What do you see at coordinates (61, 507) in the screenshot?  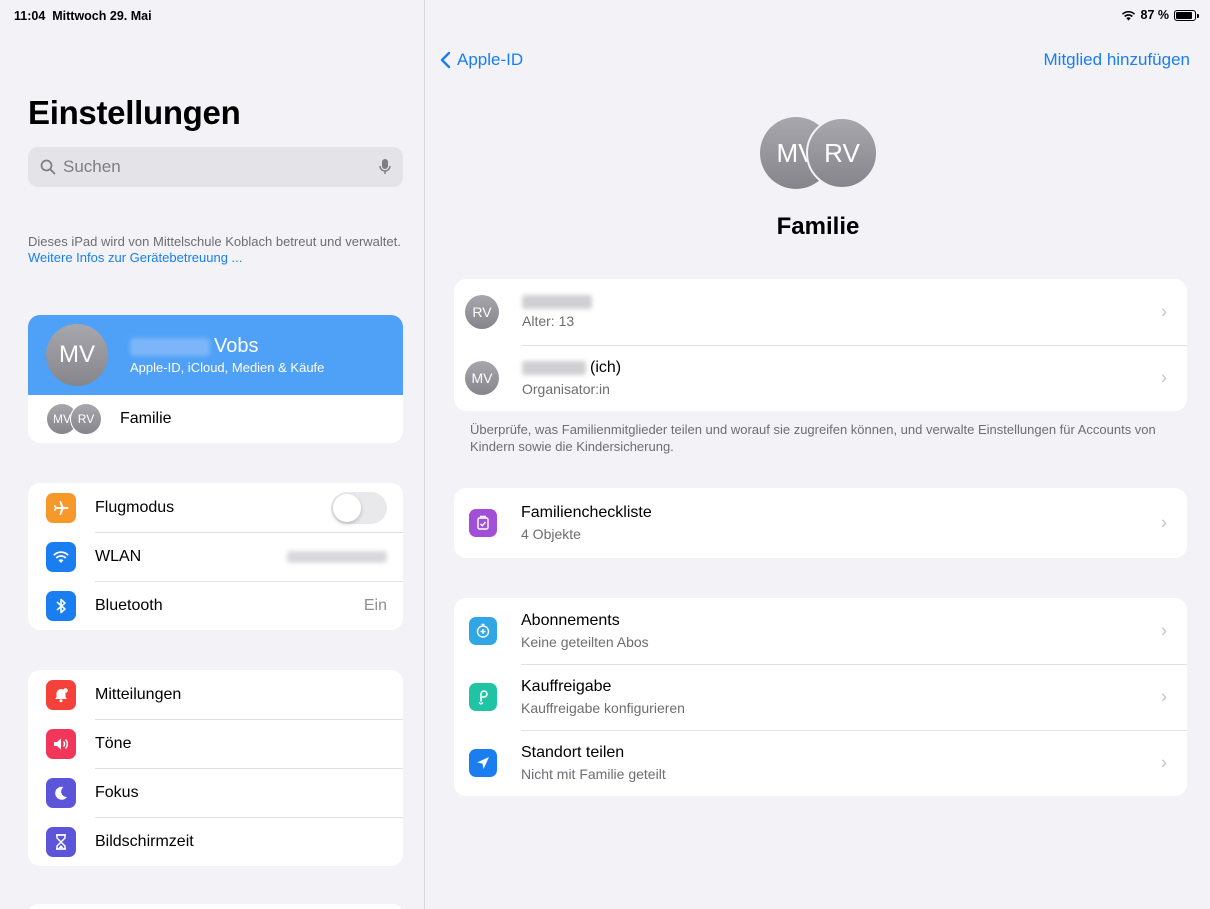 I see `airplane-icon` at bounding box center [61, 507].